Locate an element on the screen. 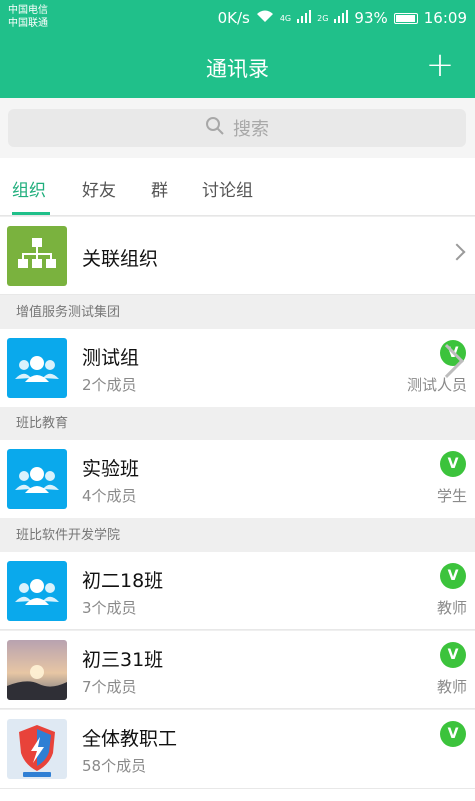 This screenshot has height=801, width=475. status-bar: 中国电信 中国联通 0K/s 4G 2G 93% 16:09 is located at coordinates (237, 18).